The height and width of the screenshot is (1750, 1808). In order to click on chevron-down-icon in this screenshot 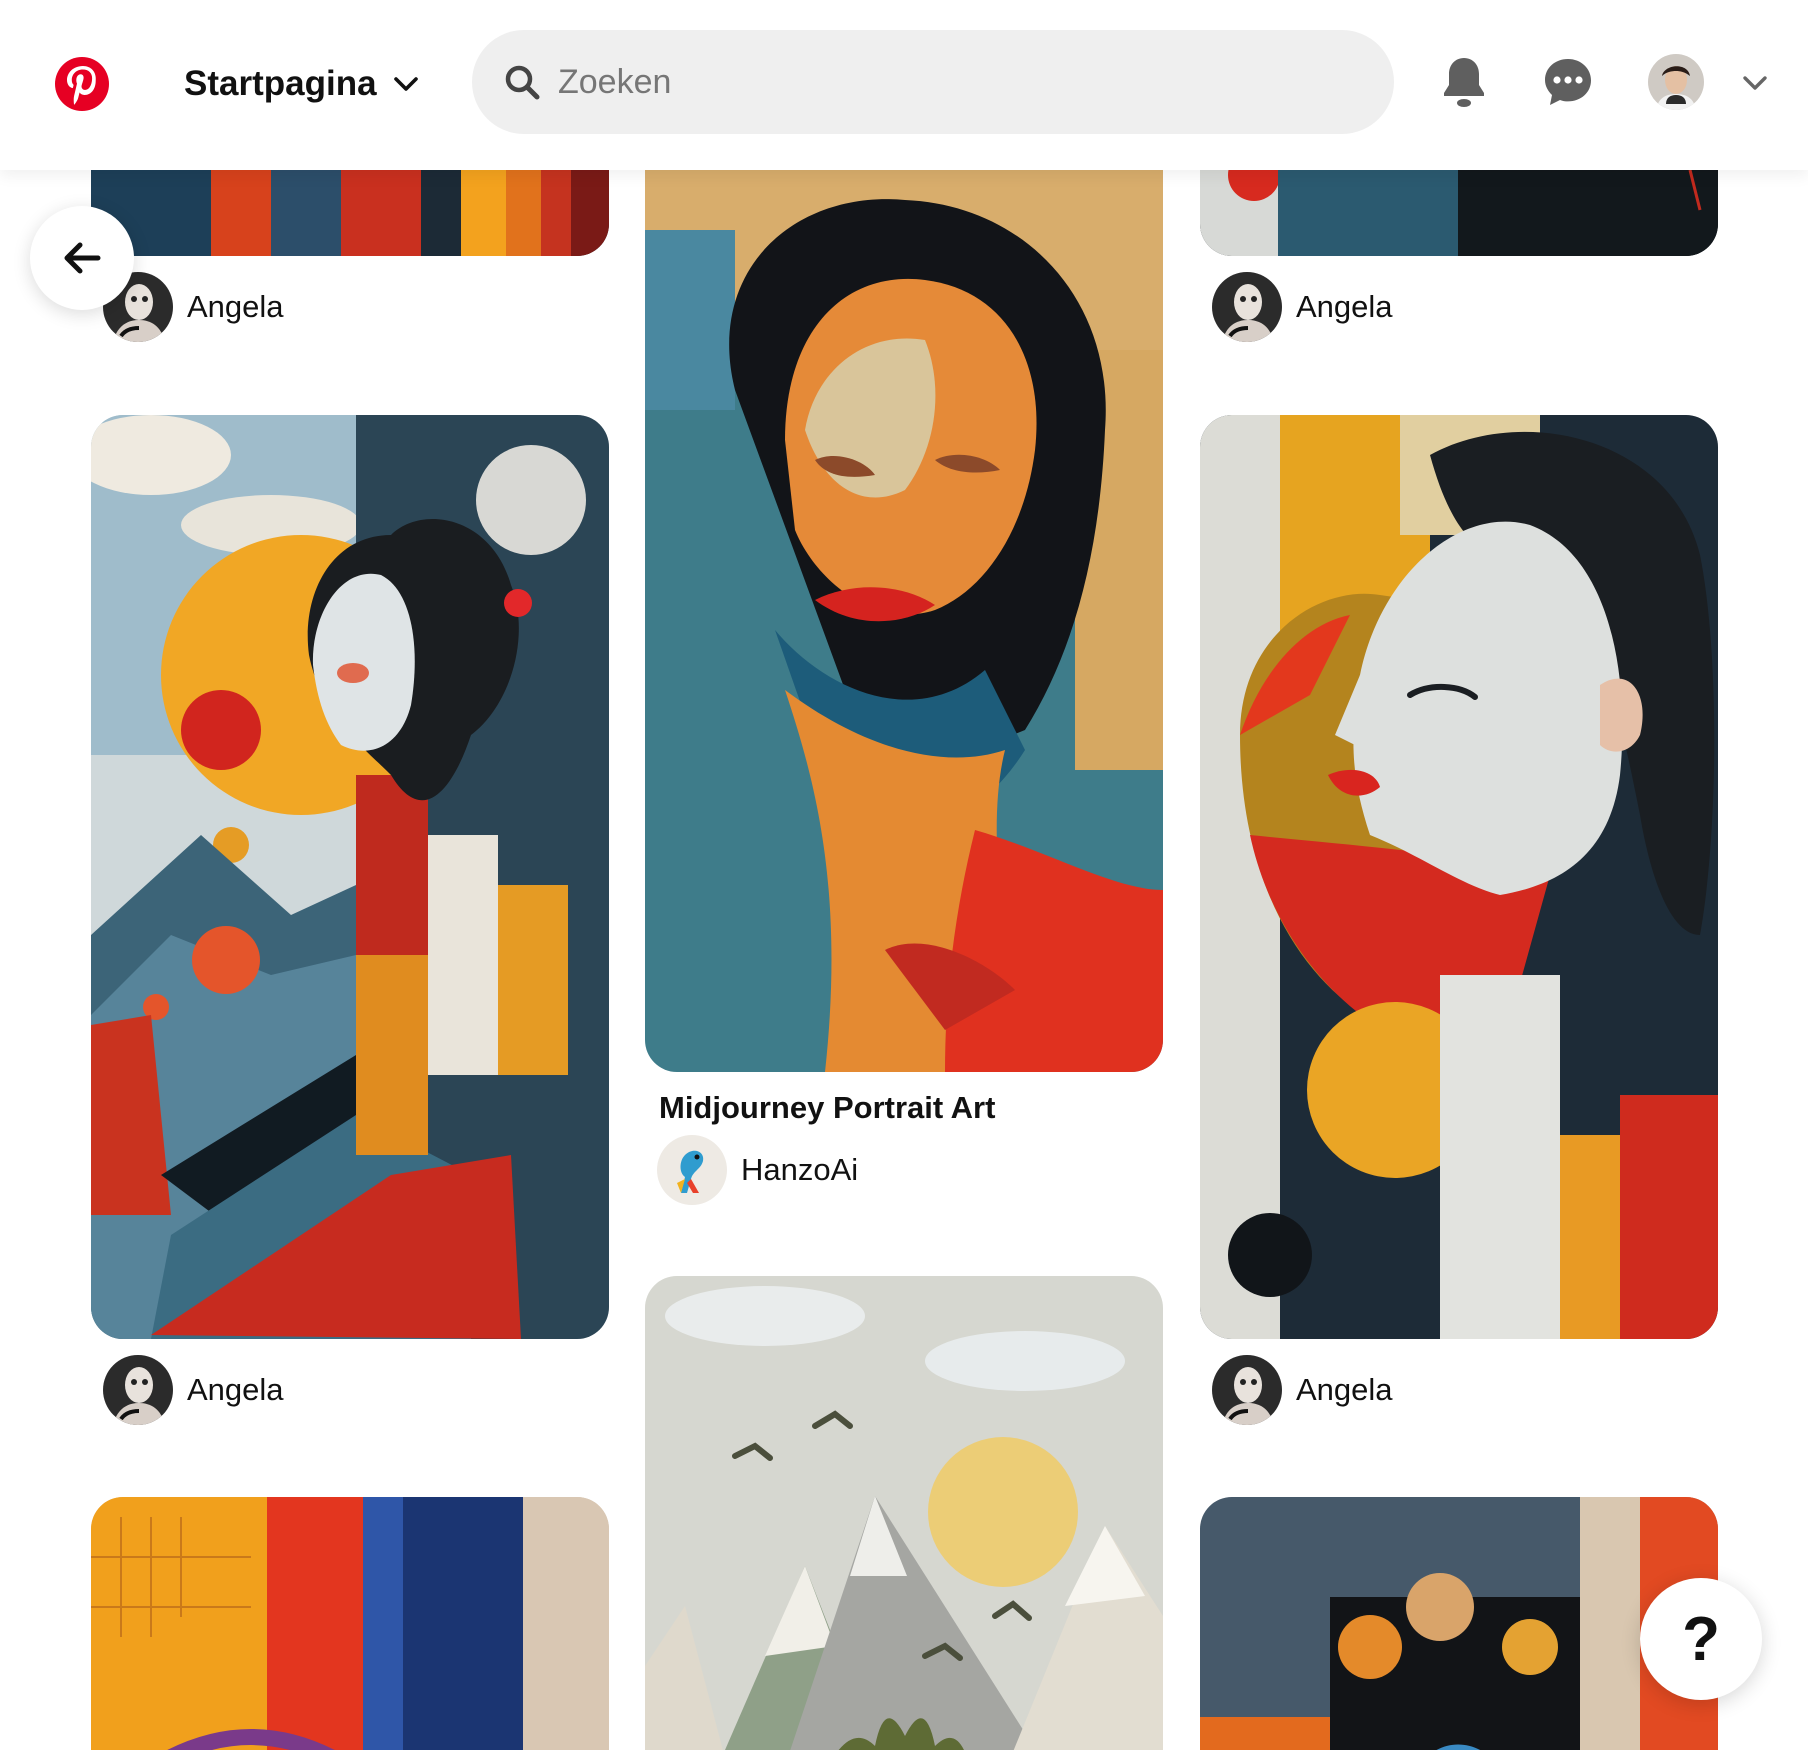, I will do `click(405, 84)`.